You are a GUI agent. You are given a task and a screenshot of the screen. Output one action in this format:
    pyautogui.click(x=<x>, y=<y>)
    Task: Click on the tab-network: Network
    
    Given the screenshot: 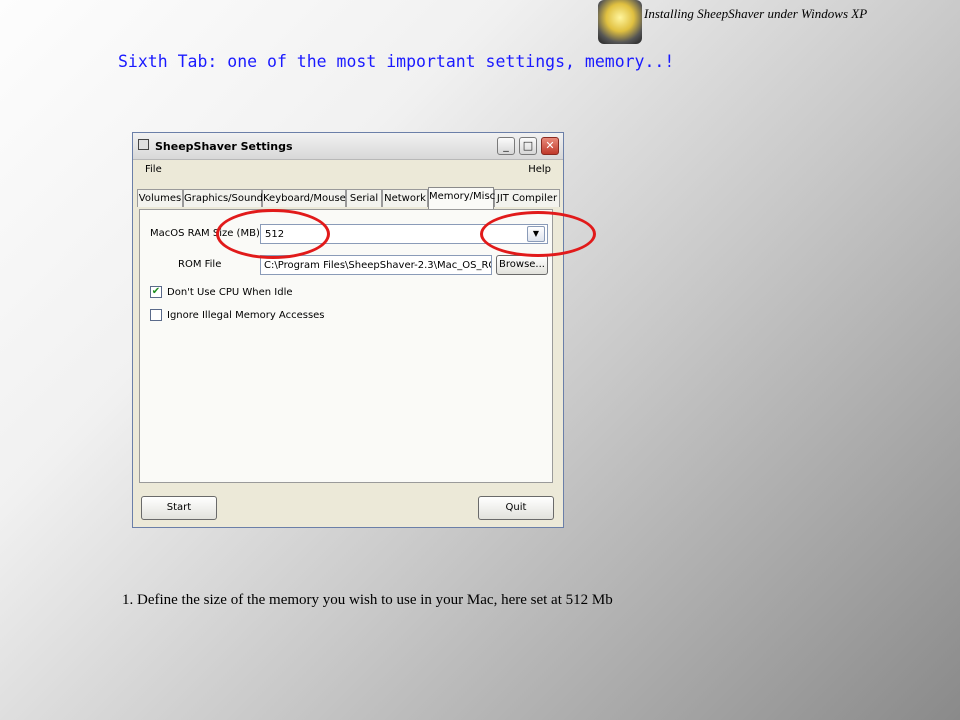 What is the action you would take?
    pyautogui.click(x=405, y=198)
    